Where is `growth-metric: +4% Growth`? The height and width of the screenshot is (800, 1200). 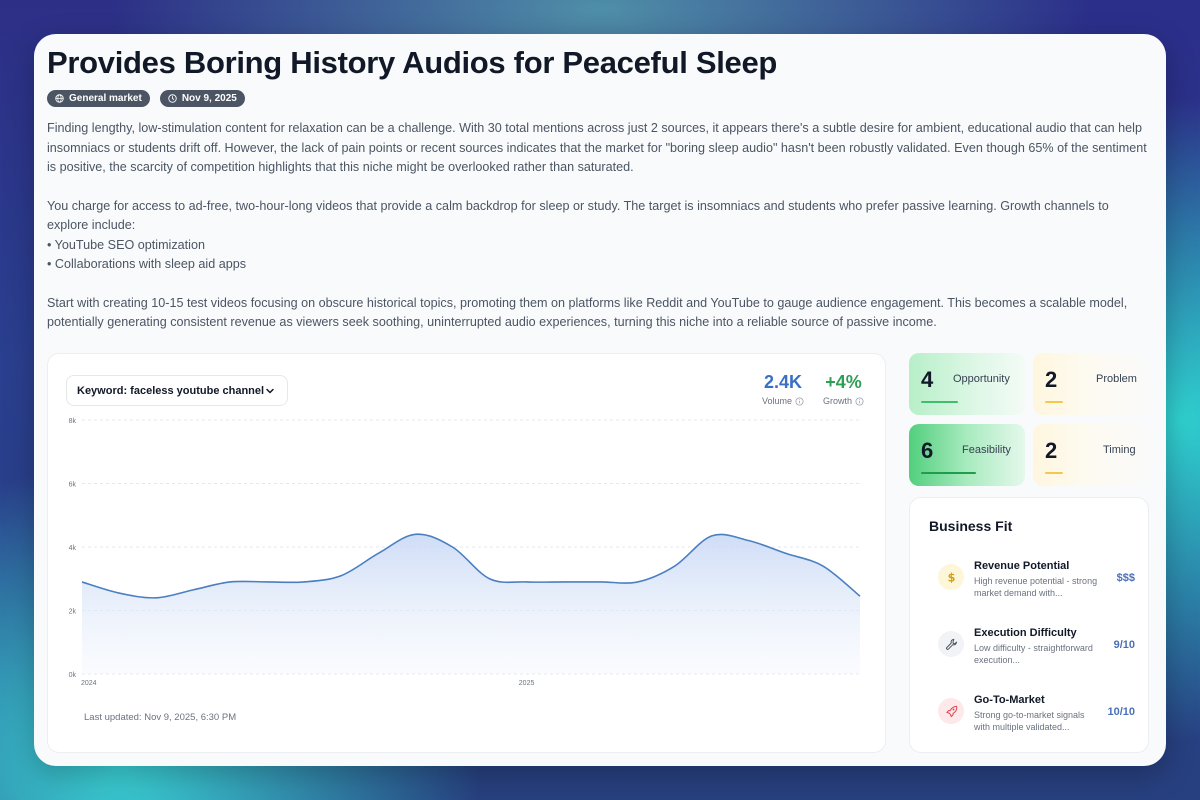 growth-metric: +4% Growth is located at coordinates (843, 389).